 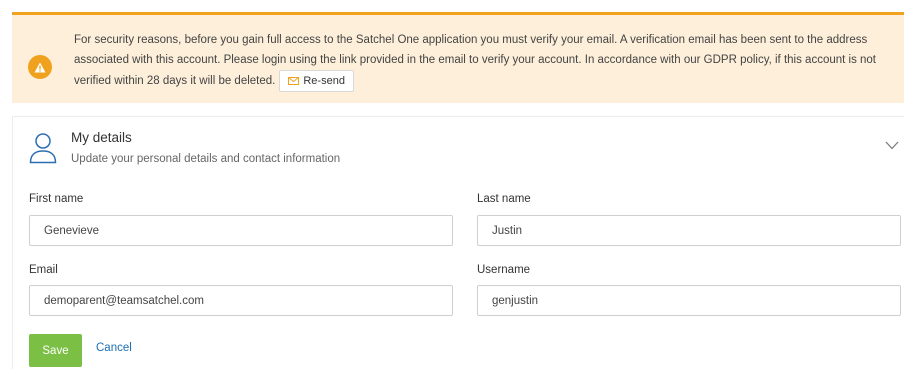 What do you see at coordinates (56, 199) in the screenshot?
I see `first-name-label: First name` at bounding box center [56, 199].